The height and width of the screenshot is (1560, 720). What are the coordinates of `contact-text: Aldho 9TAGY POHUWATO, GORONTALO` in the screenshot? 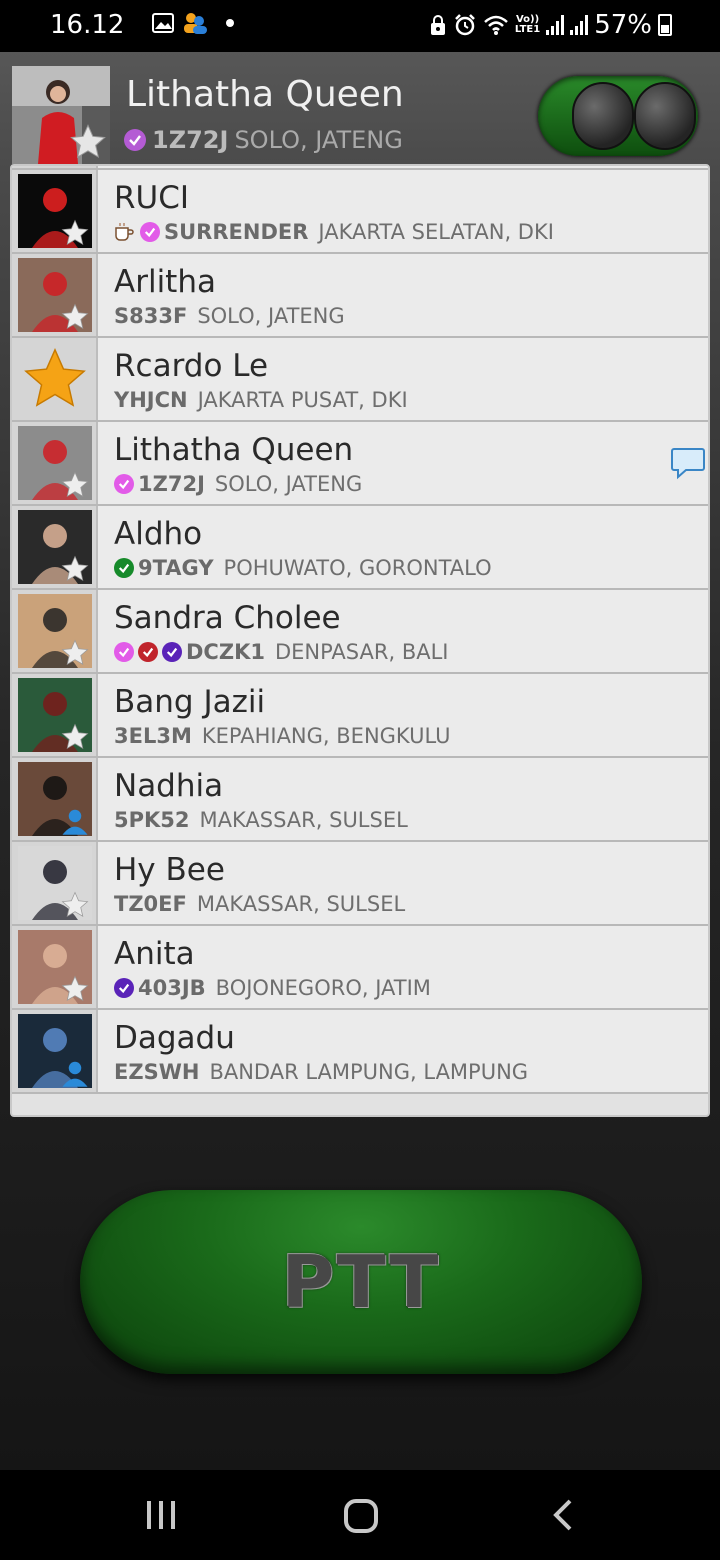 It's located at (403, 547).